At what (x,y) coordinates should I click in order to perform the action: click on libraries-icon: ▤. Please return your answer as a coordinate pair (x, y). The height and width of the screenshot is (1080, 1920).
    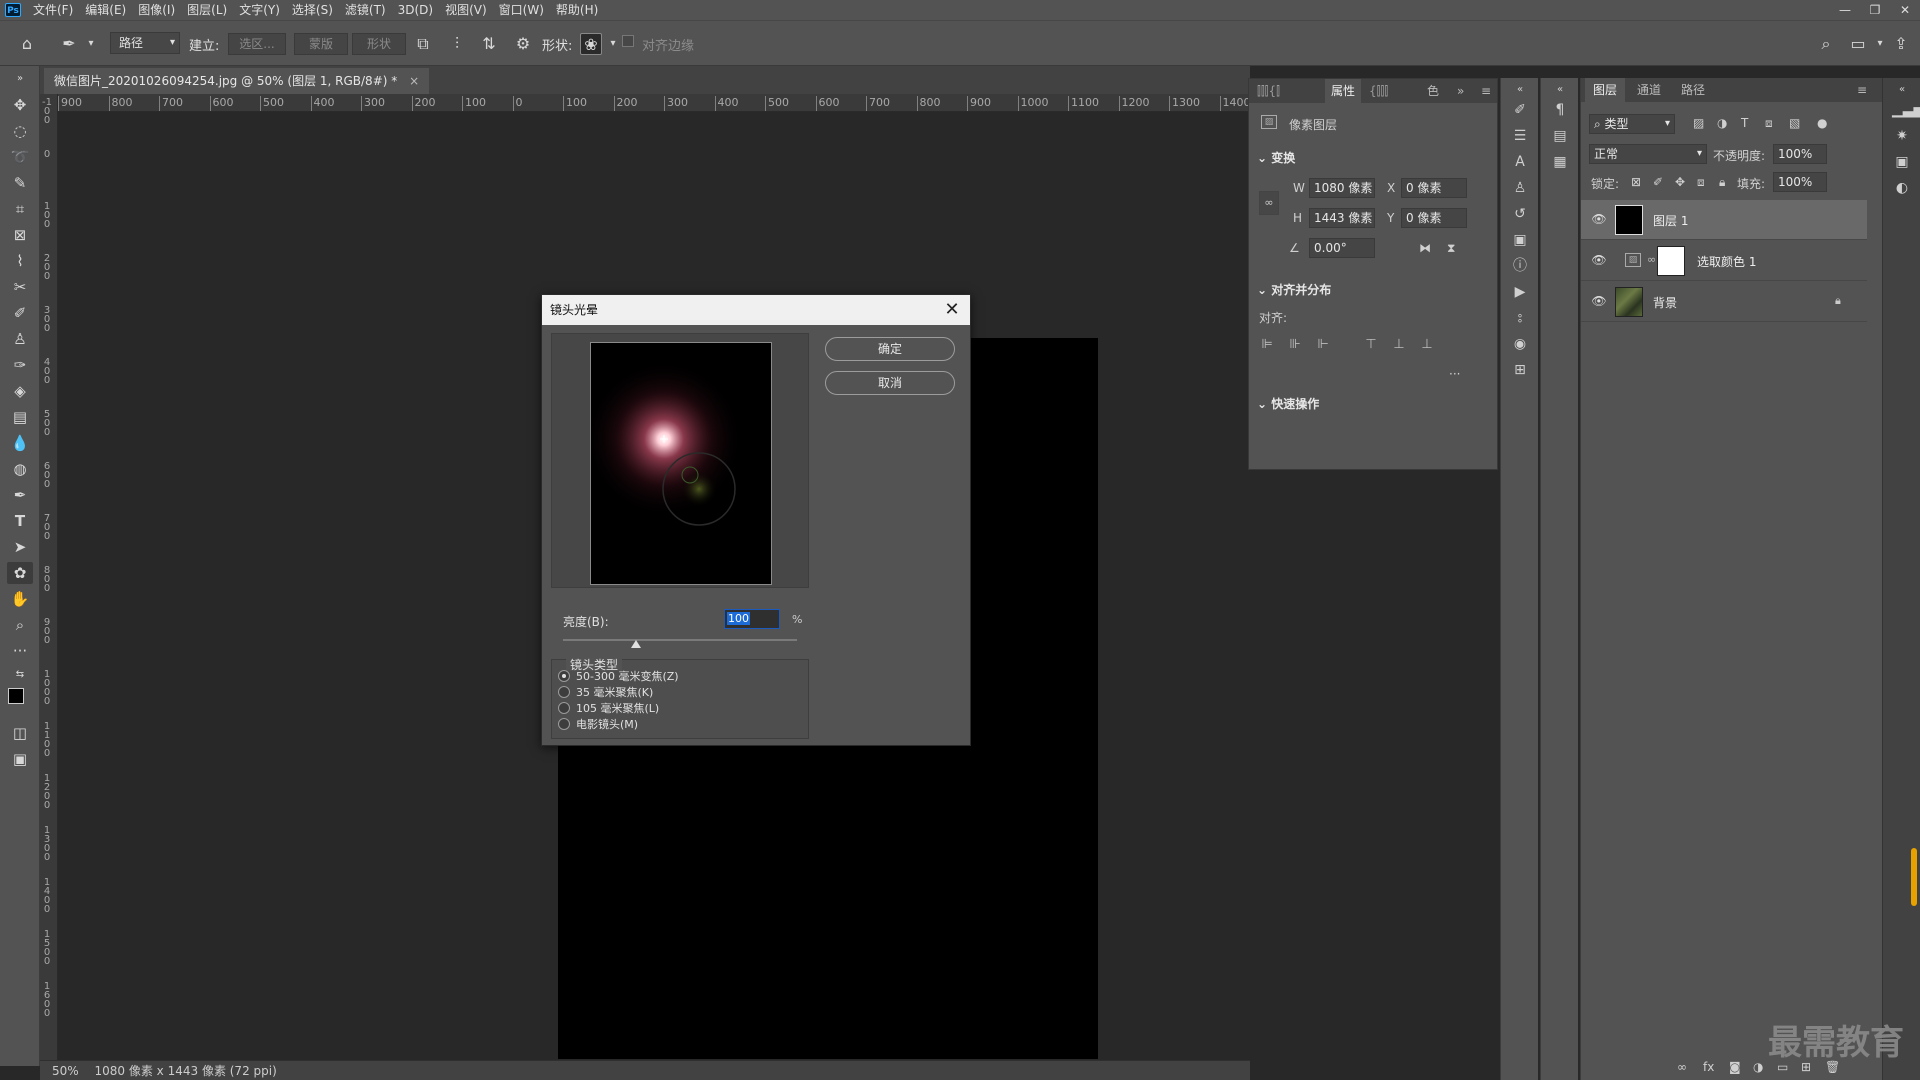
    Looking at the image, I should click on (1560, 136).